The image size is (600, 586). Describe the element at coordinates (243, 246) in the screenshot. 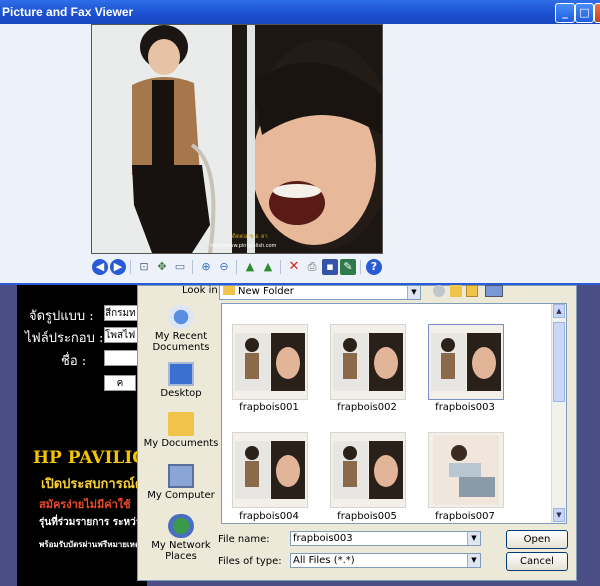

I see `photo-caption: http://www.pinkpolish.com` at that location.